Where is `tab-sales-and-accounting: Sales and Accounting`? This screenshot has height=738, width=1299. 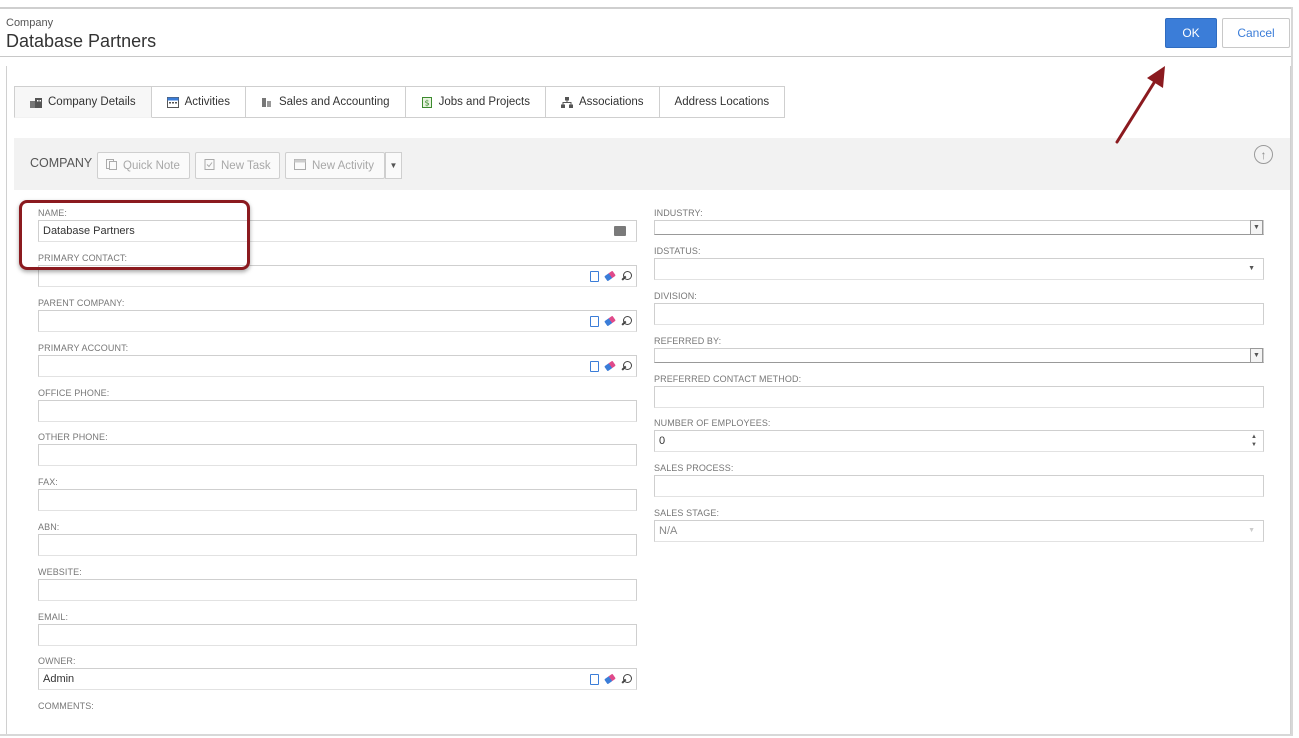 tab-sales-and-accounting: Sales and Accounting is located at coordinates (325, 102).